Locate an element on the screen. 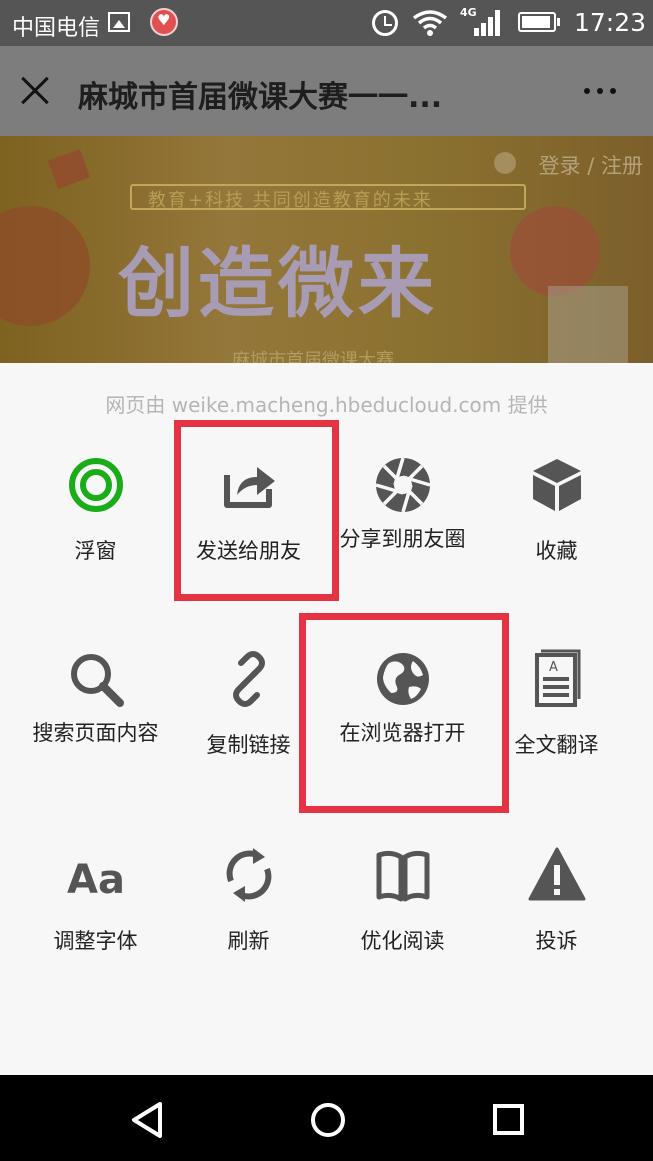 This screenshot has width=653, height=1161. menu-item-floating-window: 浮窗 is located at coordinates (95, 540).